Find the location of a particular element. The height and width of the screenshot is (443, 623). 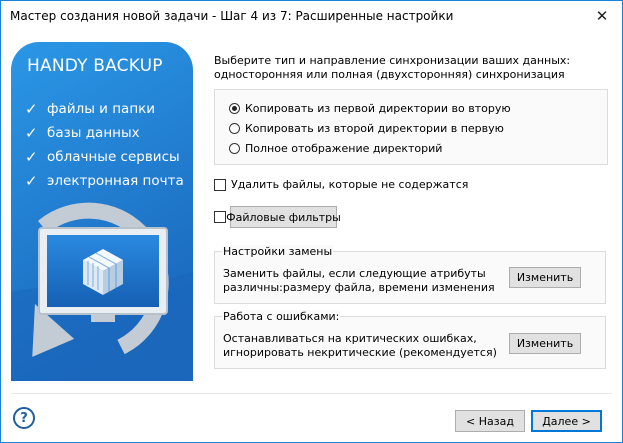

brand-logo: HANDY BACKUP is located at coordinates (95, 66).